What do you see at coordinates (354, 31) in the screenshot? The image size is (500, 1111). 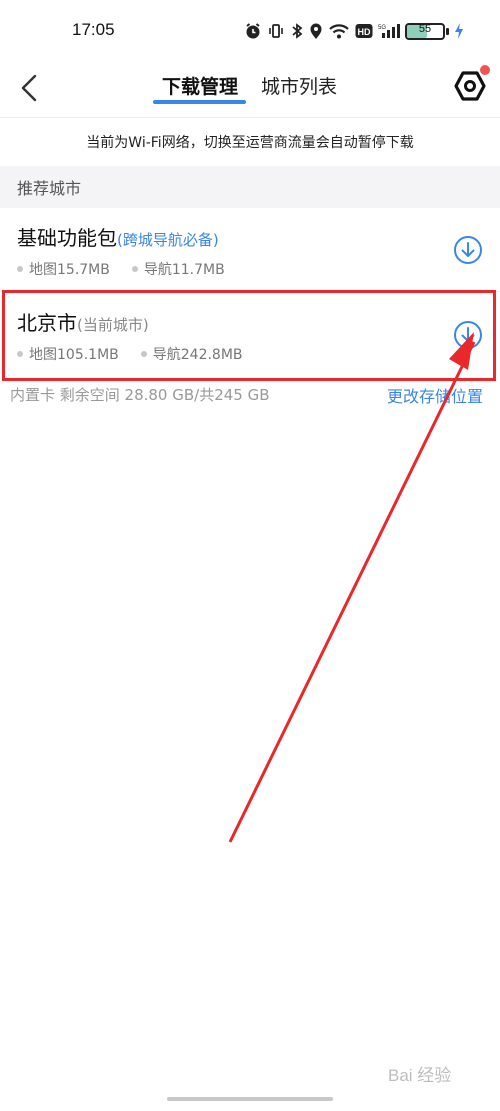 I see `status-icons: HD 5G 55` at bounding box center [354, 31].